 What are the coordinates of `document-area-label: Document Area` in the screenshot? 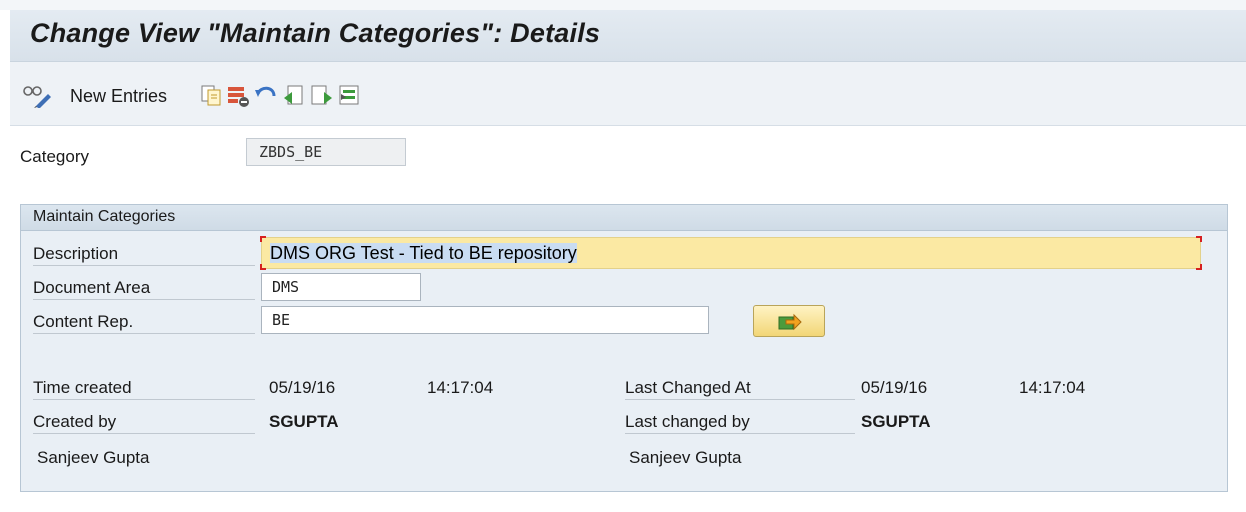 It's located at (144, 288).